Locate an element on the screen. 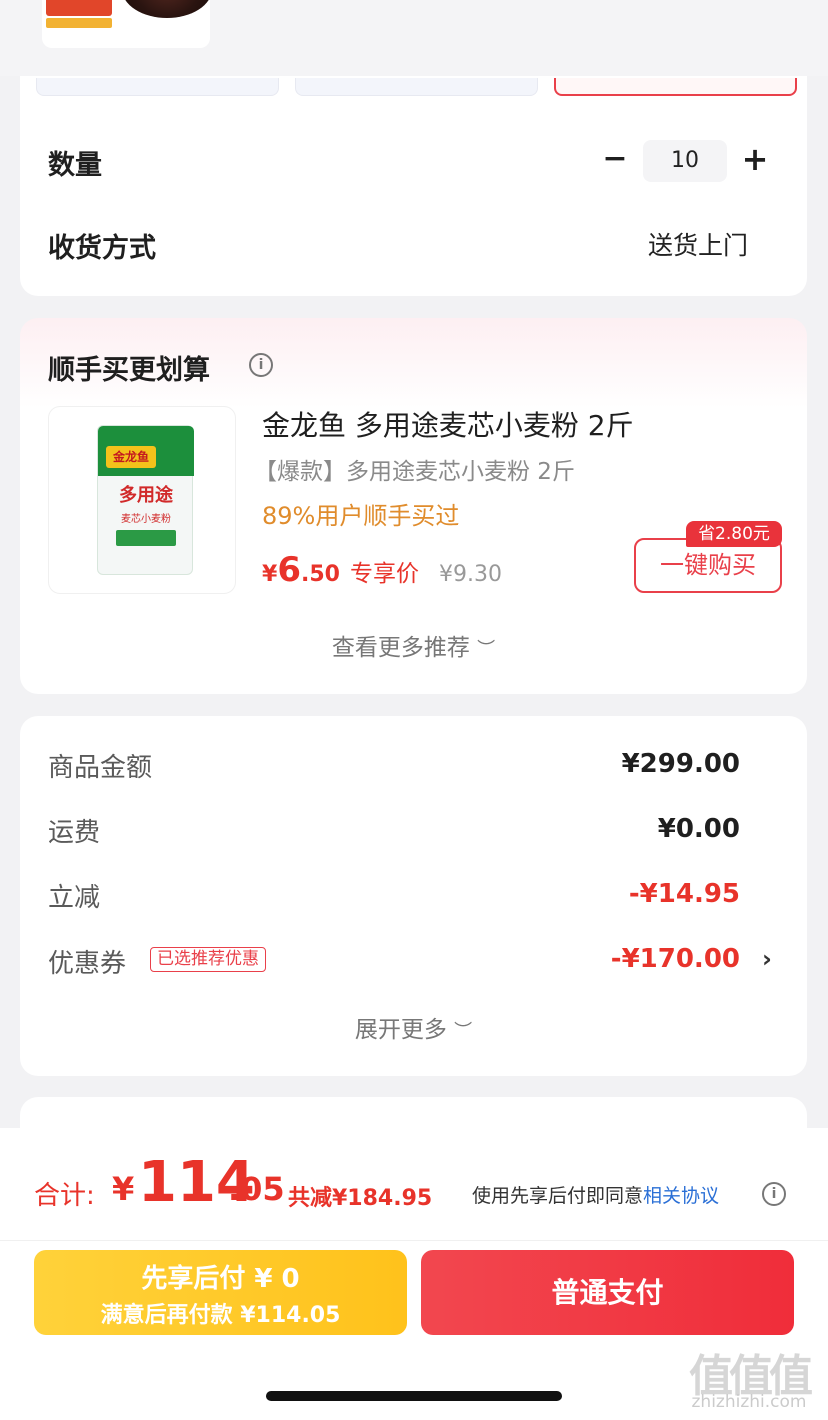 The width and height of the screenshot is (828, 1420). agreement-prefix: 使用先享后付即同意 is located at coordinates (558, 1196).